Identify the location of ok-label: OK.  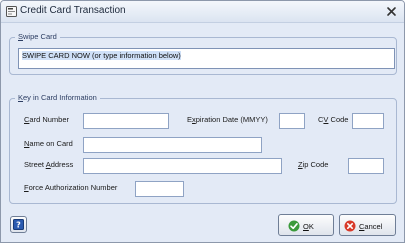
(308, 226).